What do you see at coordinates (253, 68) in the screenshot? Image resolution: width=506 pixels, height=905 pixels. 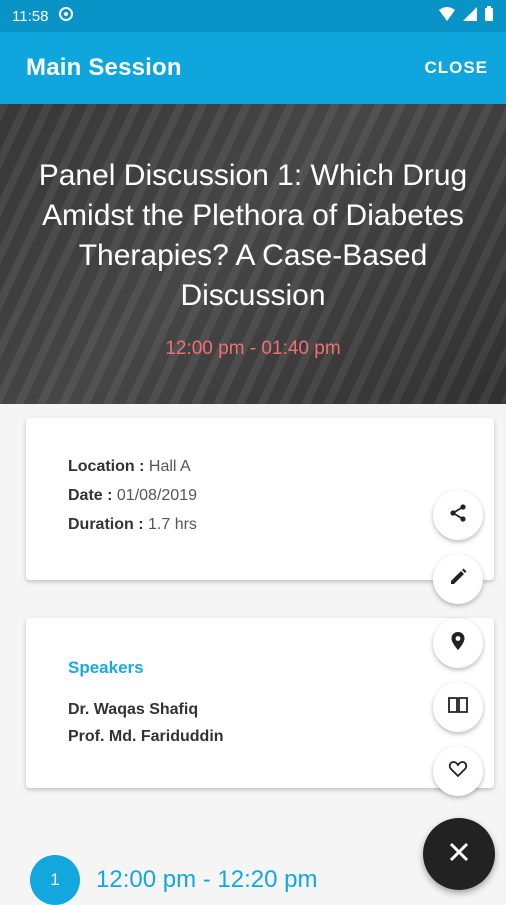 I see `app-bar: Main Session CLOSE` at bounding box center [253, 68].